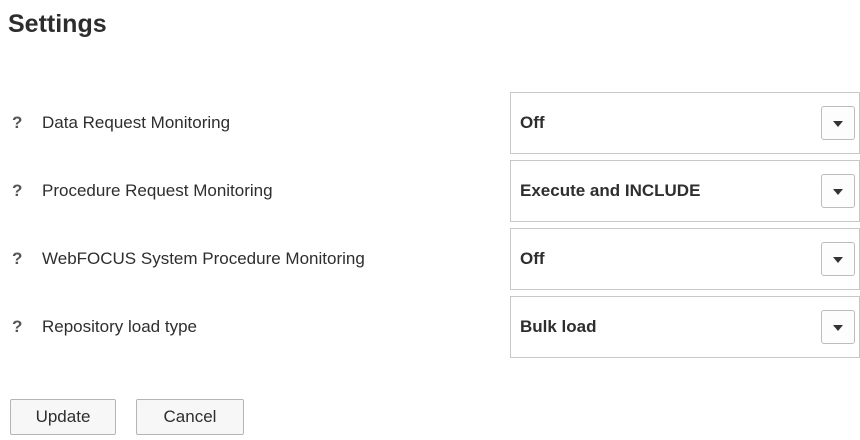 The width and height of the screenshot is (860, 440). I want to click on cancel-button: Cancel, so click(190, 417).